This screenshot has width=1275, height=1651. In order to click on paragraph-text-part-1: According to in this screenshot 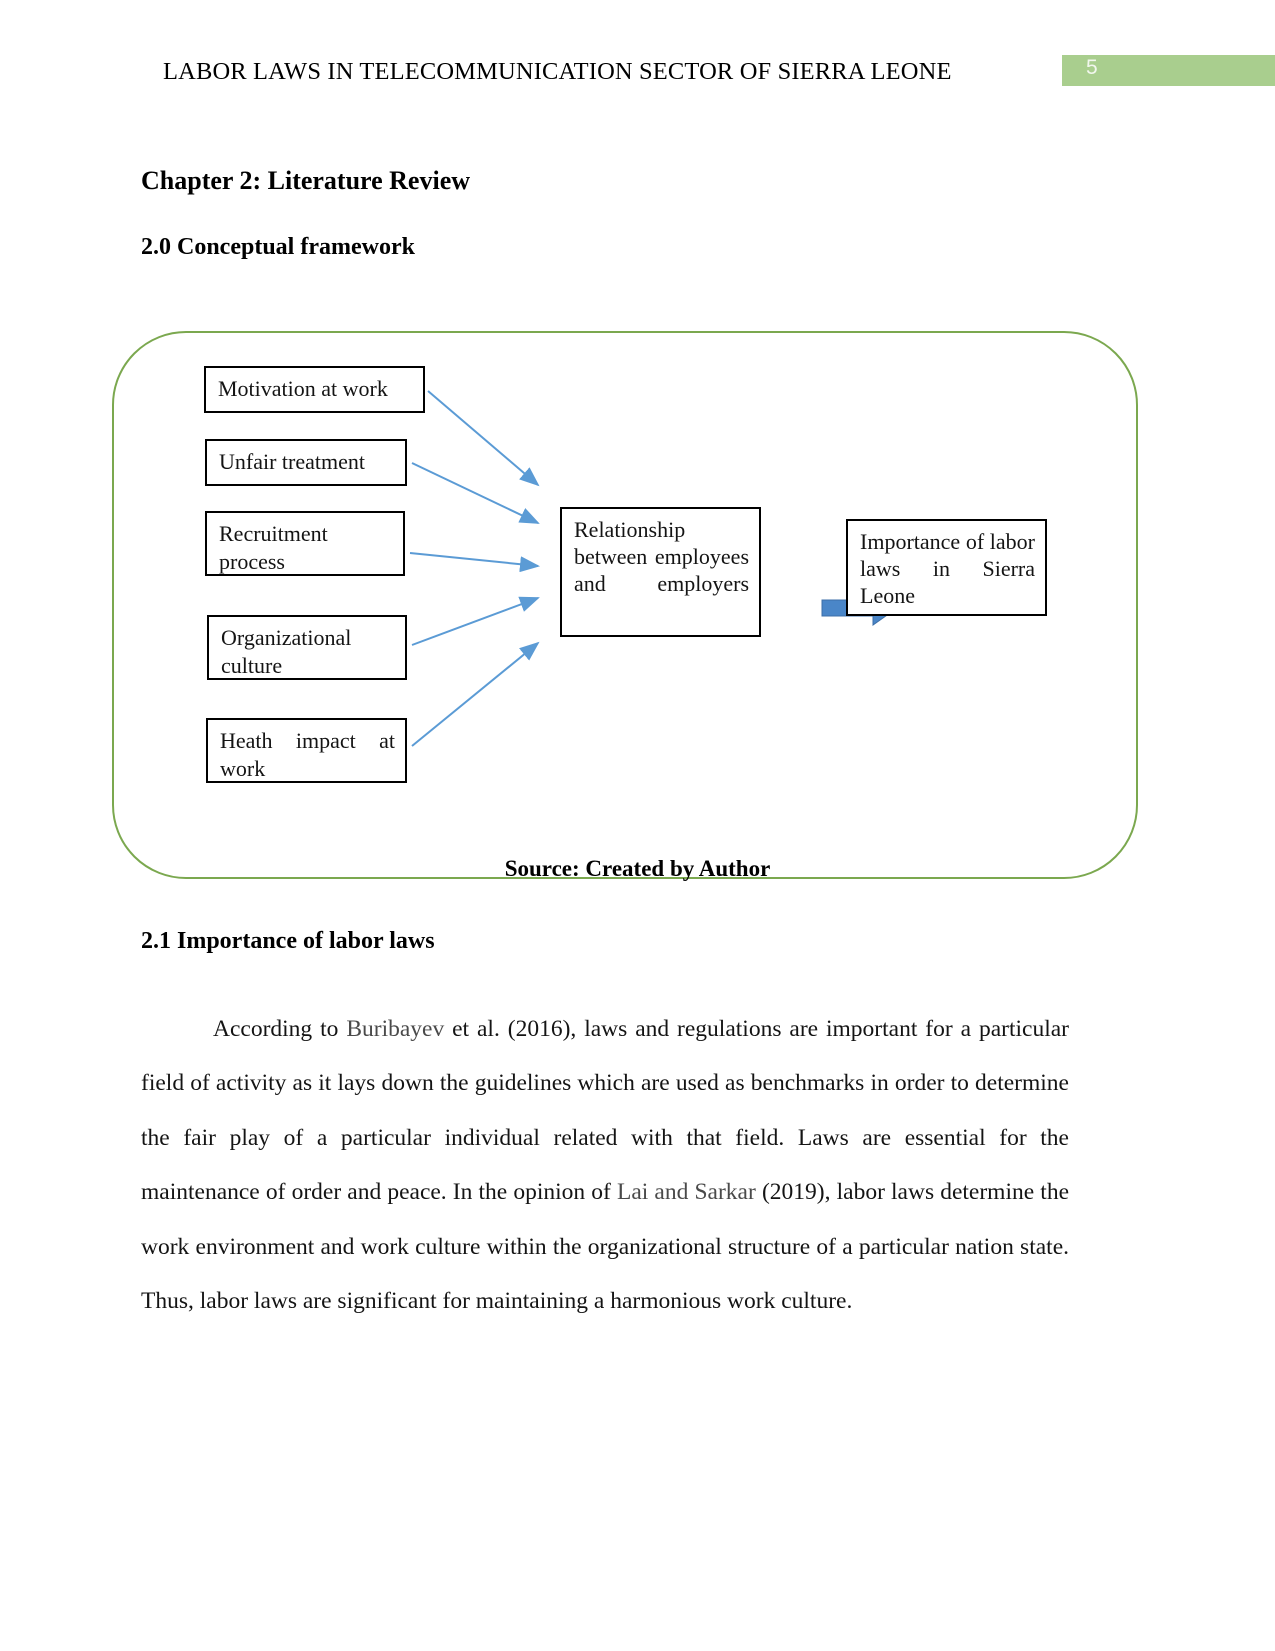, I will do `click(280, 1028)`.